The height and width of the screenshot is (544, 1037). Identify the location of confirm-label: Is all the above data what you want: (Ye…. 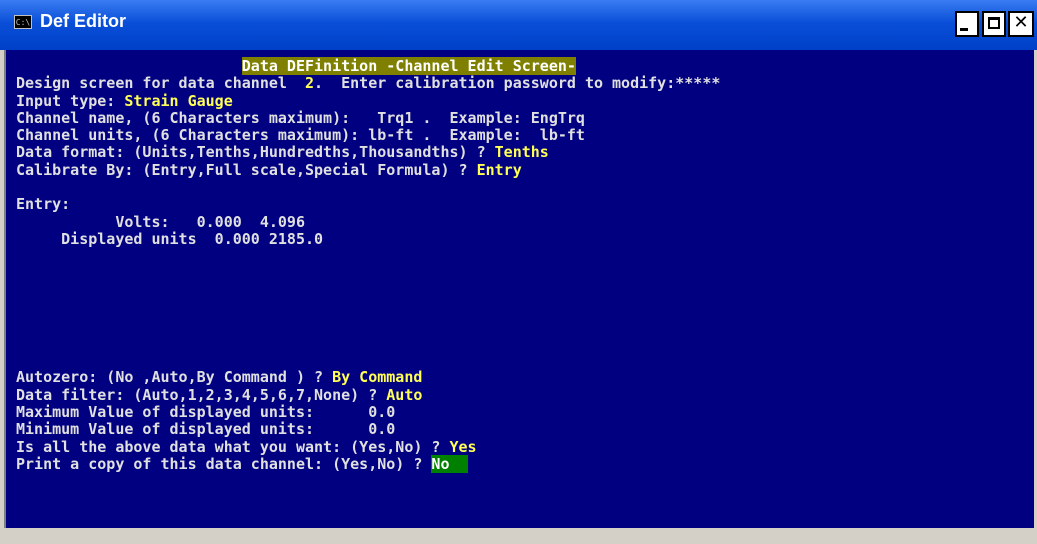
(233, 446).